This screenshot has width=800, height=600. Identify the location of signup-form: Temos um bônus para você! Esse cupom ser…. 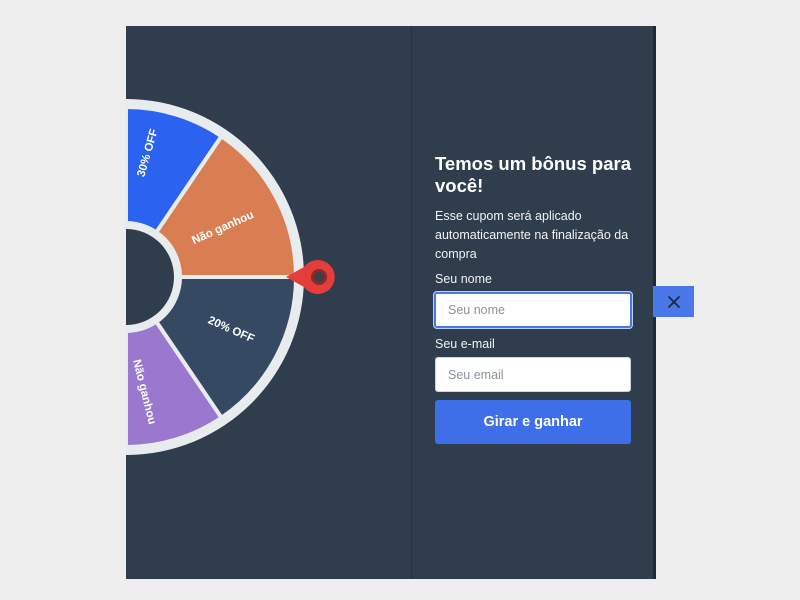
(534, 298).